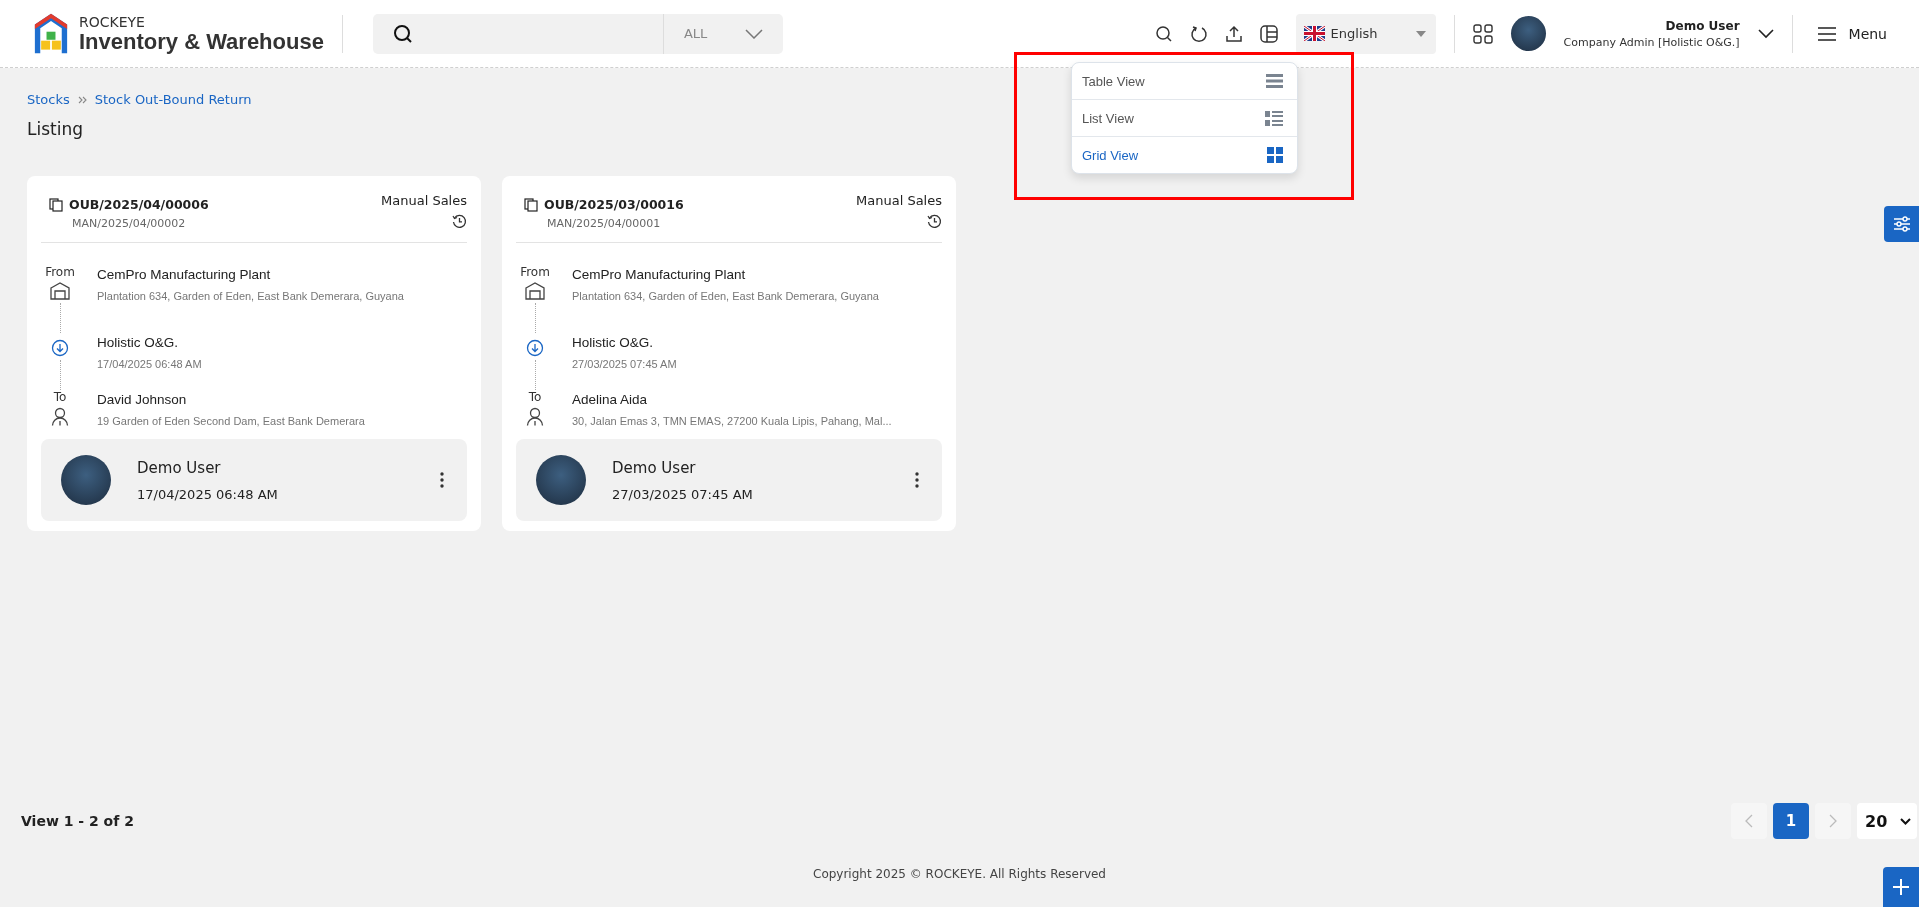 This screenshot has width=1919, height=907. What do you see at coordinates (604, 223) in the screenshot?
I see `reference-number: MAN/2025/04/00001` at bounding box center [604, 223].